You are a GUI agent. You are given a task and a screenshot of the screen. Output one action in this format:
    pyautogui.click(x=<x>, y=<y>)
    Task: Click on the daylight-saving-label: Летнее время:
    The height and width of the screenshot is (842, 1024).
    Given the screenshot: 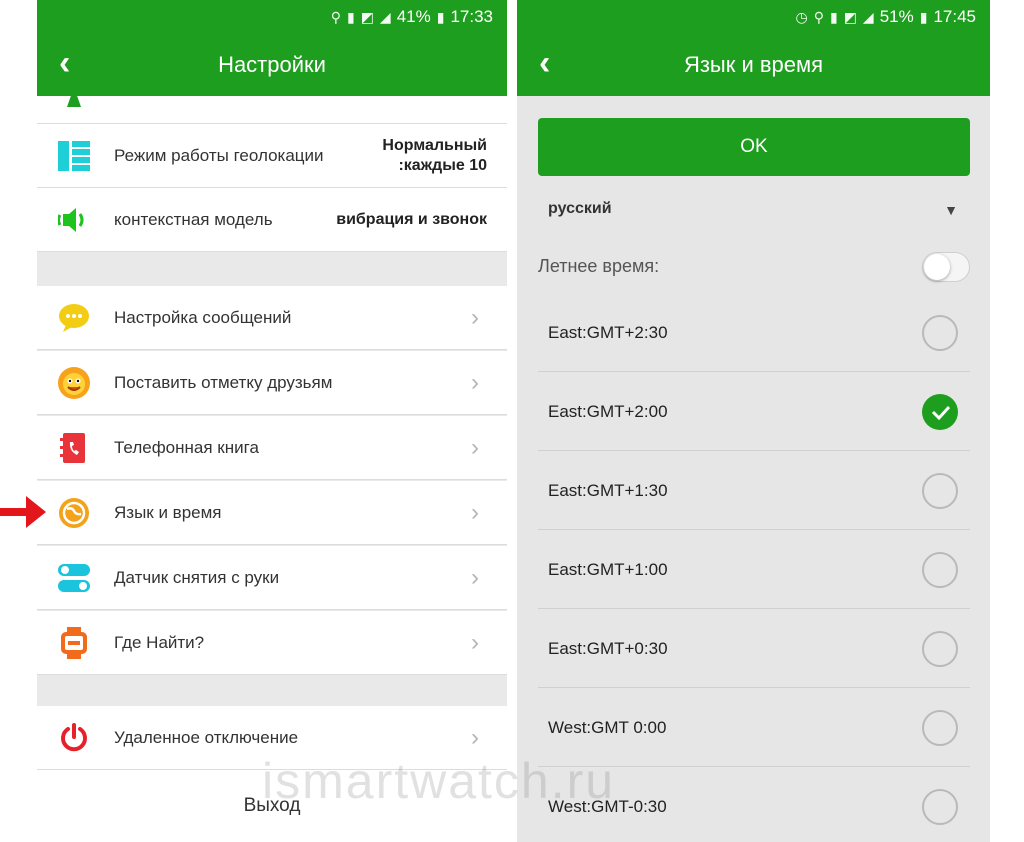 What is the action you would take?
    pyautogui.click(x=599, y=266)
    